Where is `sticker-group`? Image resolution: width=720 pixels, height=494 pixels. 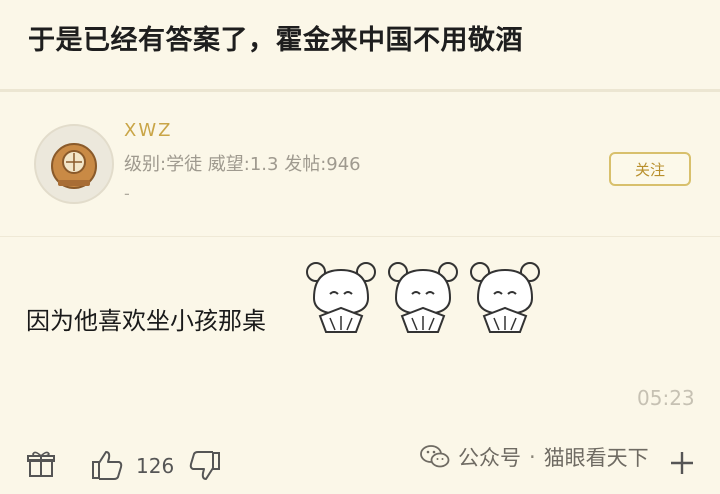
sticker-group is located at coordinates (423, 297).